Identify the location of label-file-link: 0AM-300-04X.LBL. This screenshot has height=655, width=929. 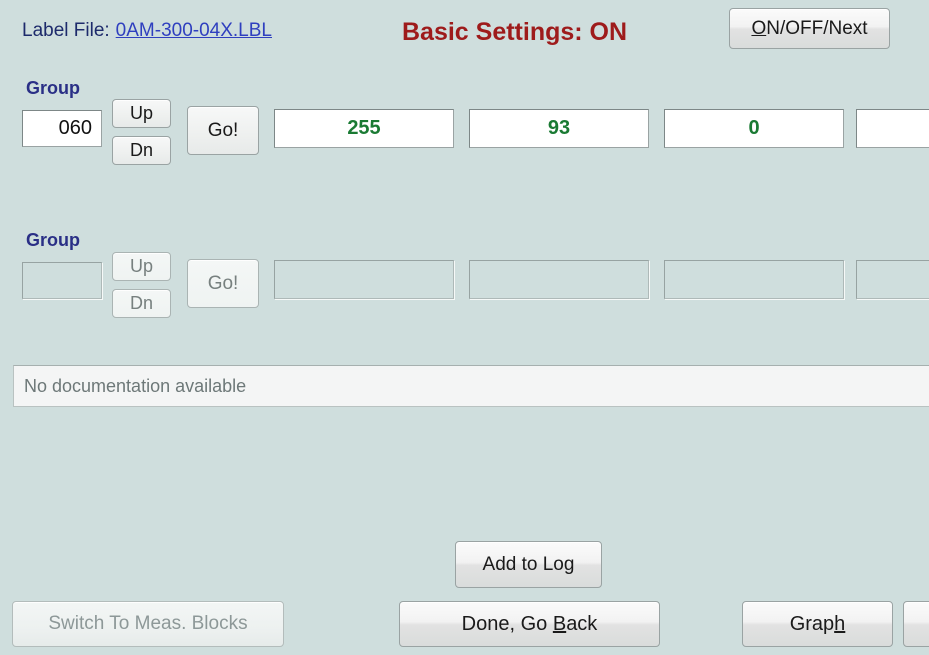
(194, 30).